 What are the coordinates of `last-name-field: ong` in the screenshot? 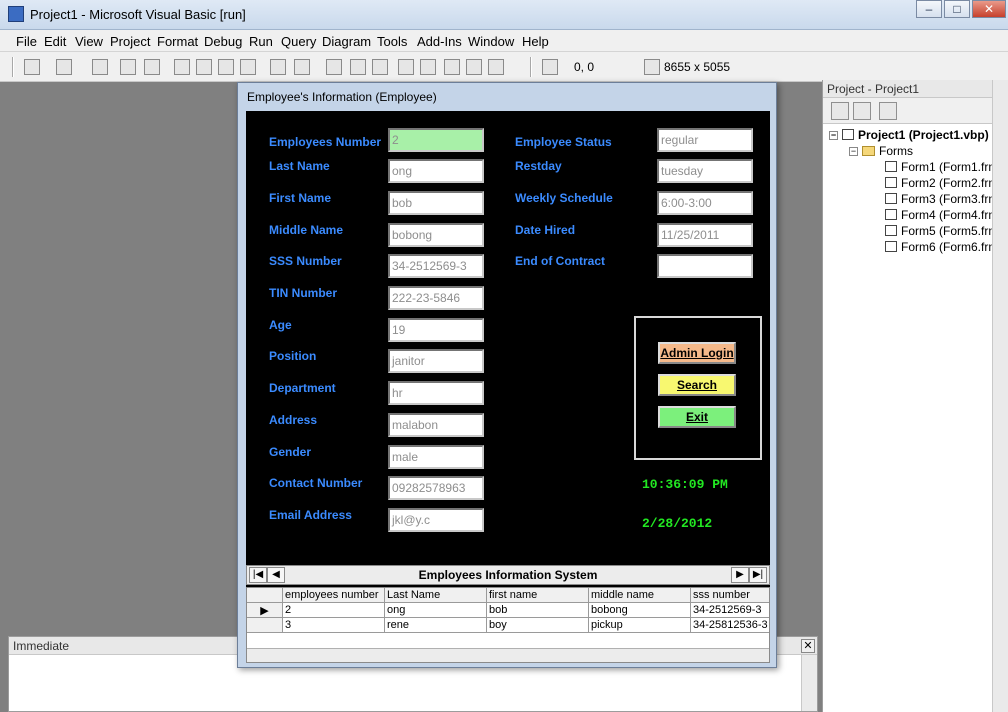 It's located at (436, 171).